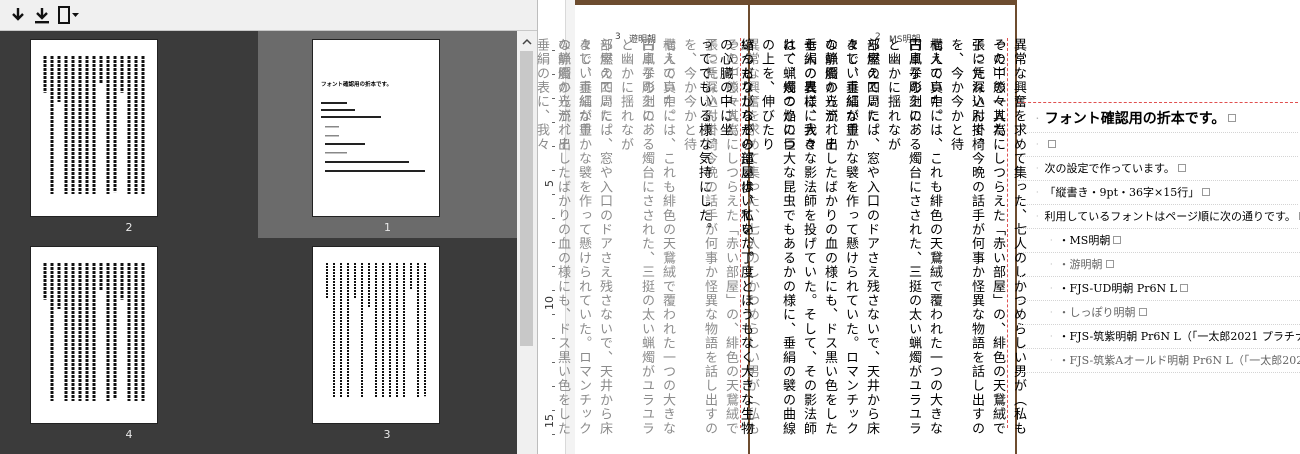  I want to click on text-column: ってでもいる様な気持にした。, so click(703, 137).